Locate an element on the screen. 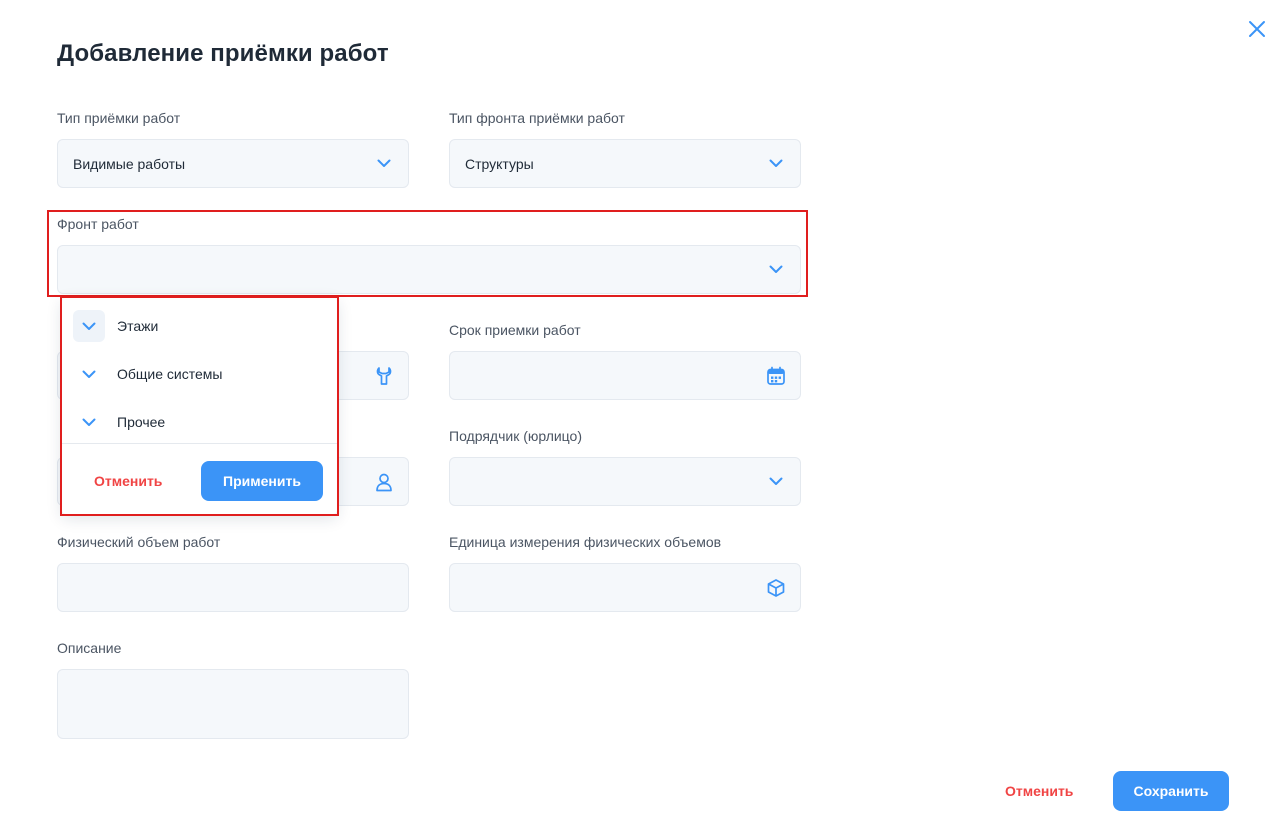  save-button: Сохранить is located at coordinates (1171, 791).